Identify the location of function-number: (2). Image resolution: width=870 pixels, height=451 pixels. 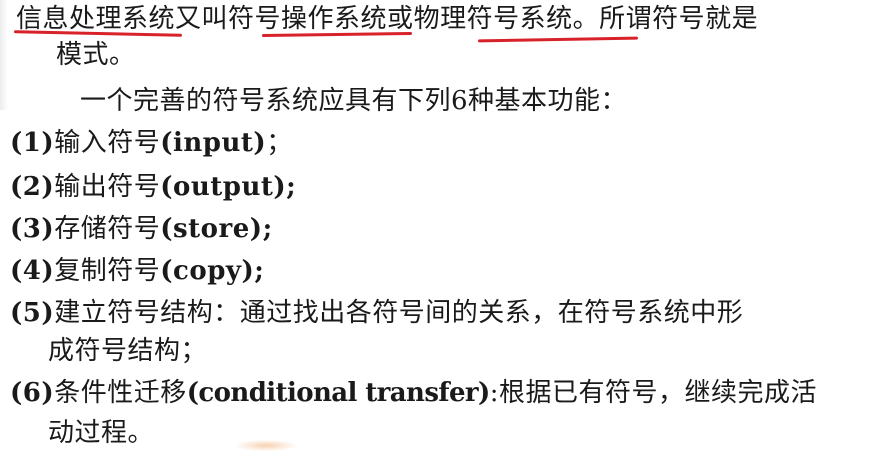
(32, 187).